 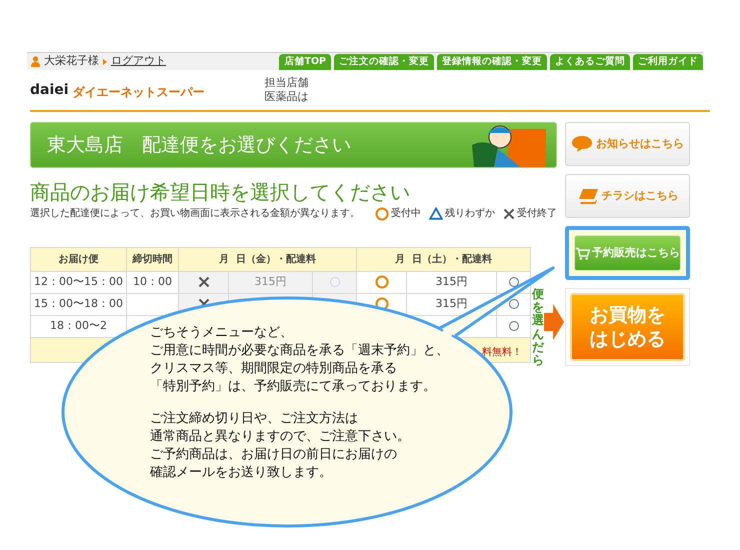 What do you see at coordinates (627, 253) in the screenshot?
I see `reserve-button: 予約販売はこちら` at bounding box center [627, 253].